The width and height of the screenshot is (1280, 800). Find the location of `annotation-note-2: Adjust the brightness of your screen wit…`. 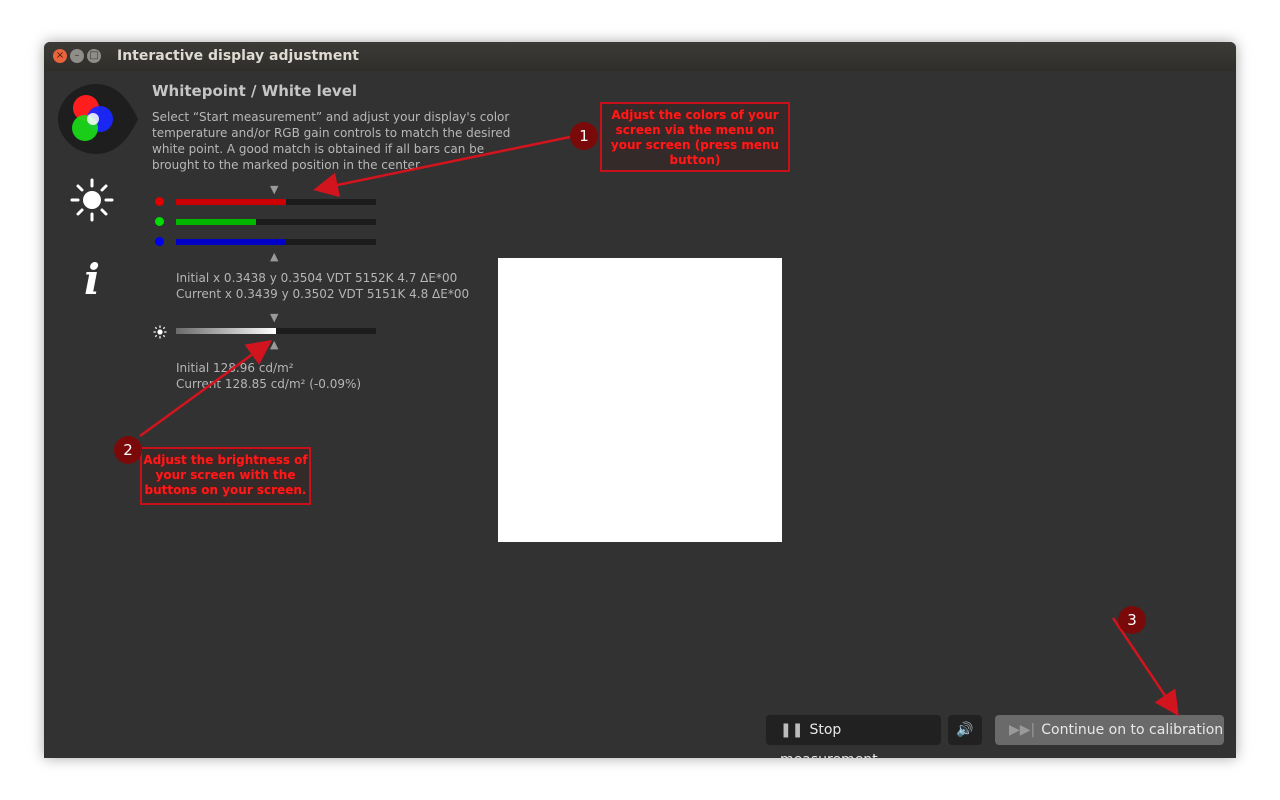

annotation-note-2: Adjust the brightness of your screen wit… is located at coordinates (225, 476).